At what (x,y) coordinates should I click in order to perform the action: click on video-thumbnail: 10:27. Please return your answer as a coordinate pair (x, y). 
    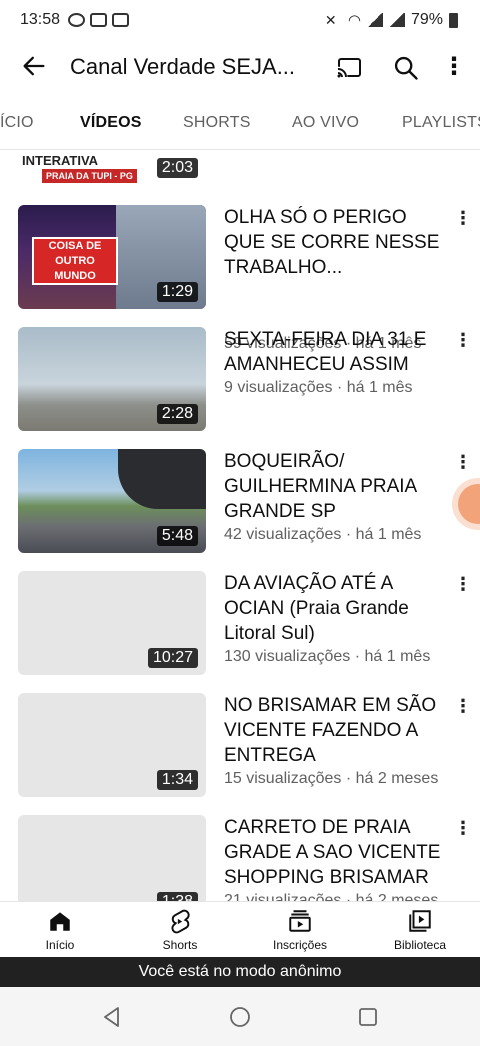
    Looking at the image, I should click on (112, 623).